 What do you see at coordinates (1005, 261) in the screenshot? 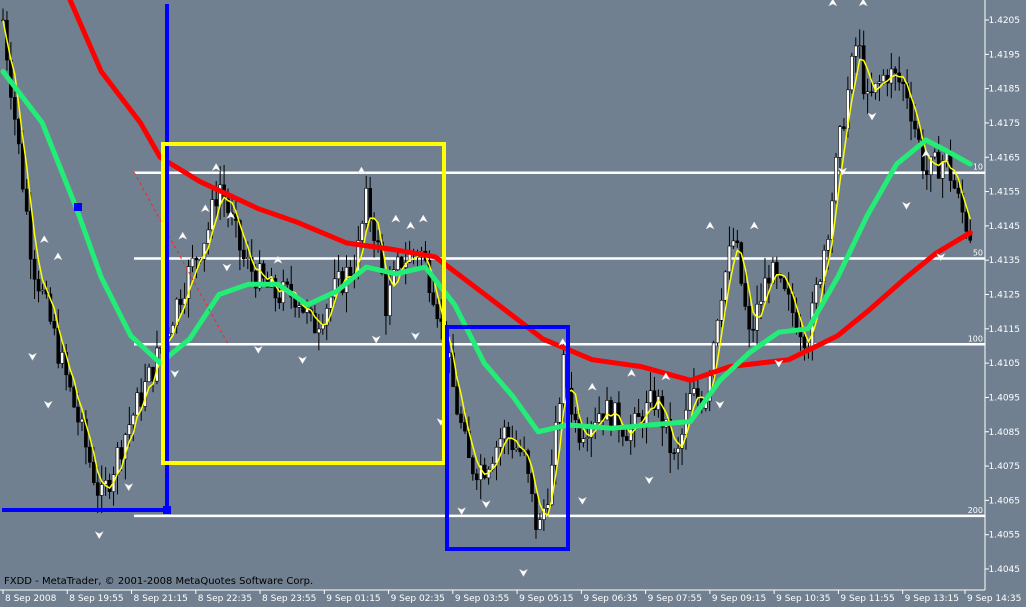
I see `y-tick-label: 1.4135` at bounding box center [1005, 261].